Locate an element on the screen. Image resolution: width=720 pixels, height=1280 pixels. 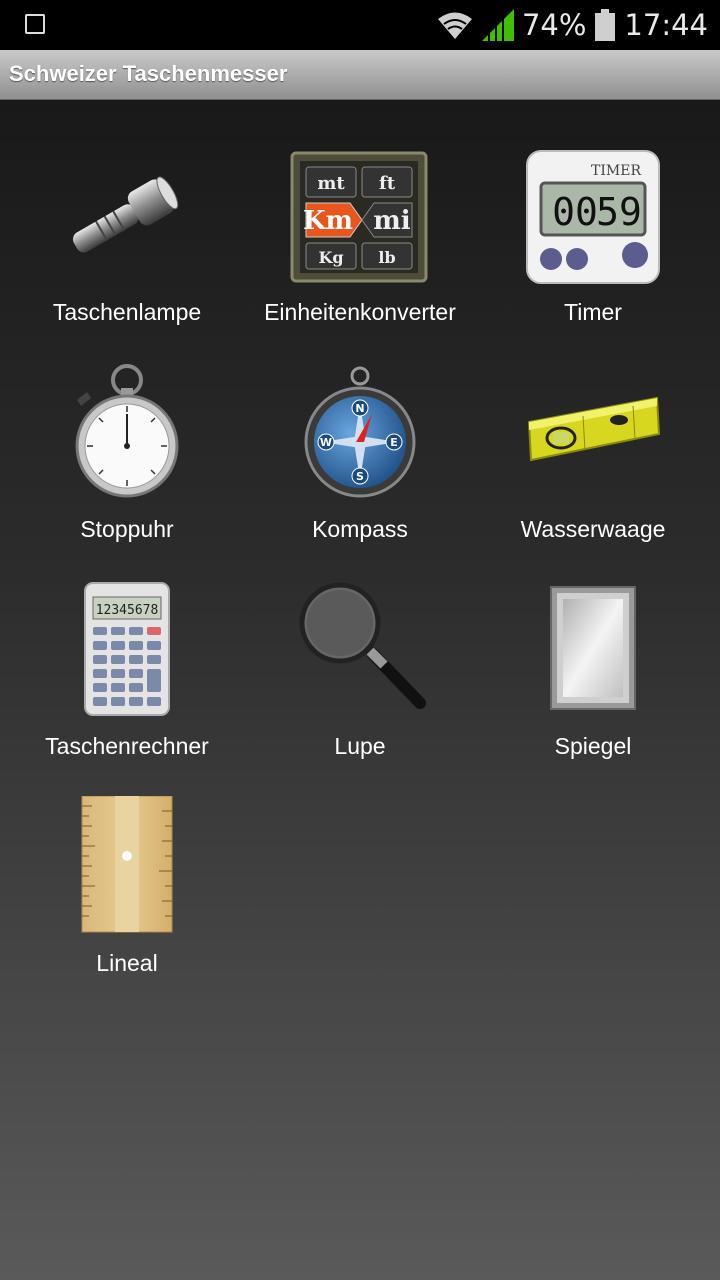
tool-einheitenkonverter: mt ft Km mi Kg lb Einheitenkonverter is located at coordinates (360, 212).